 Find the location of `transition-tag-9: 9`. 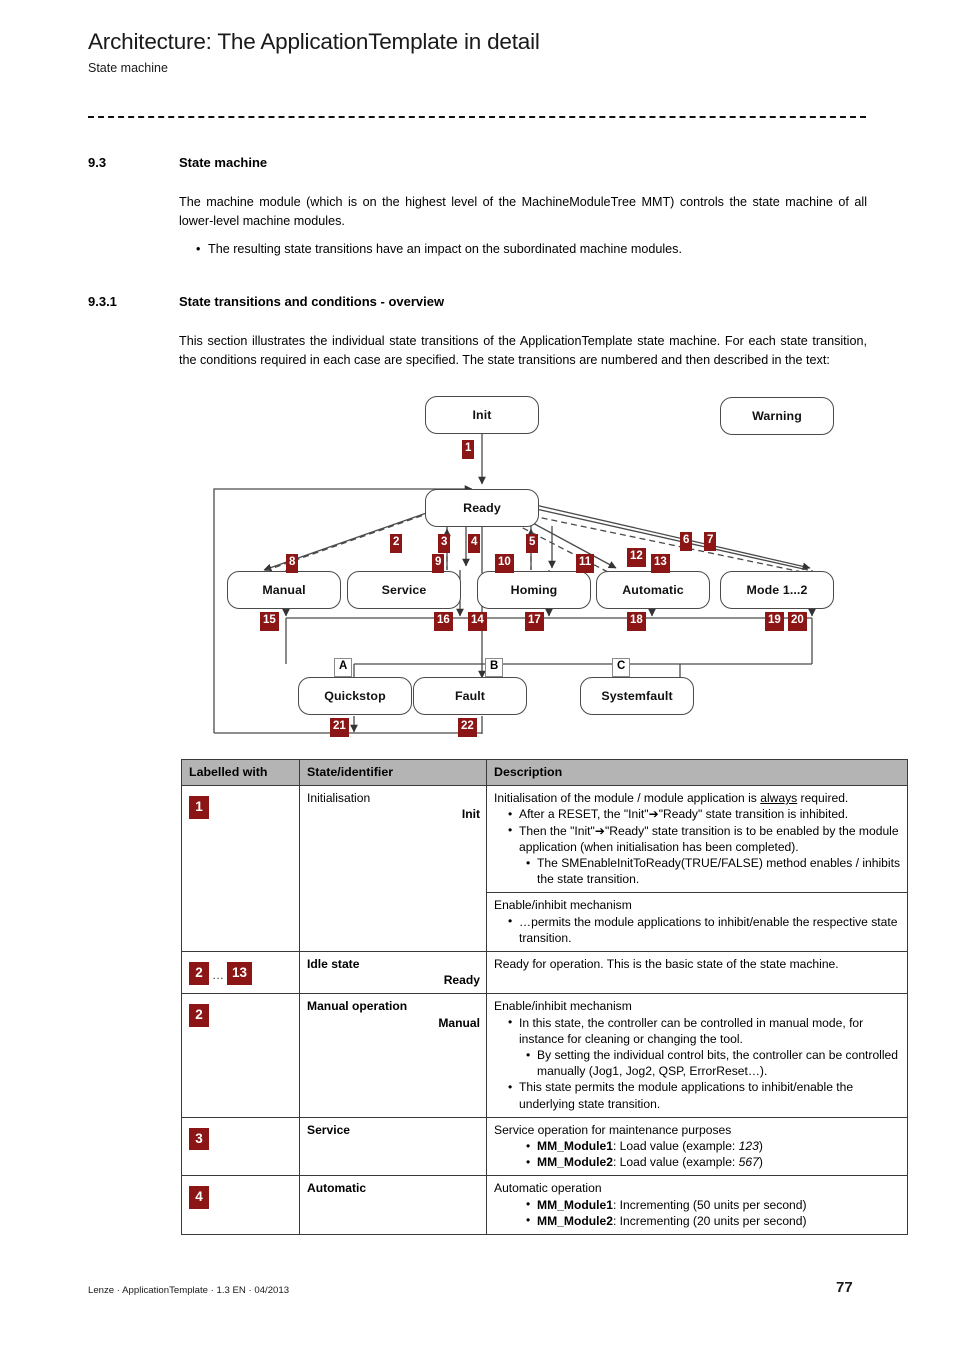

transition-tag-9: 9 is located at coordinates (438, 563).